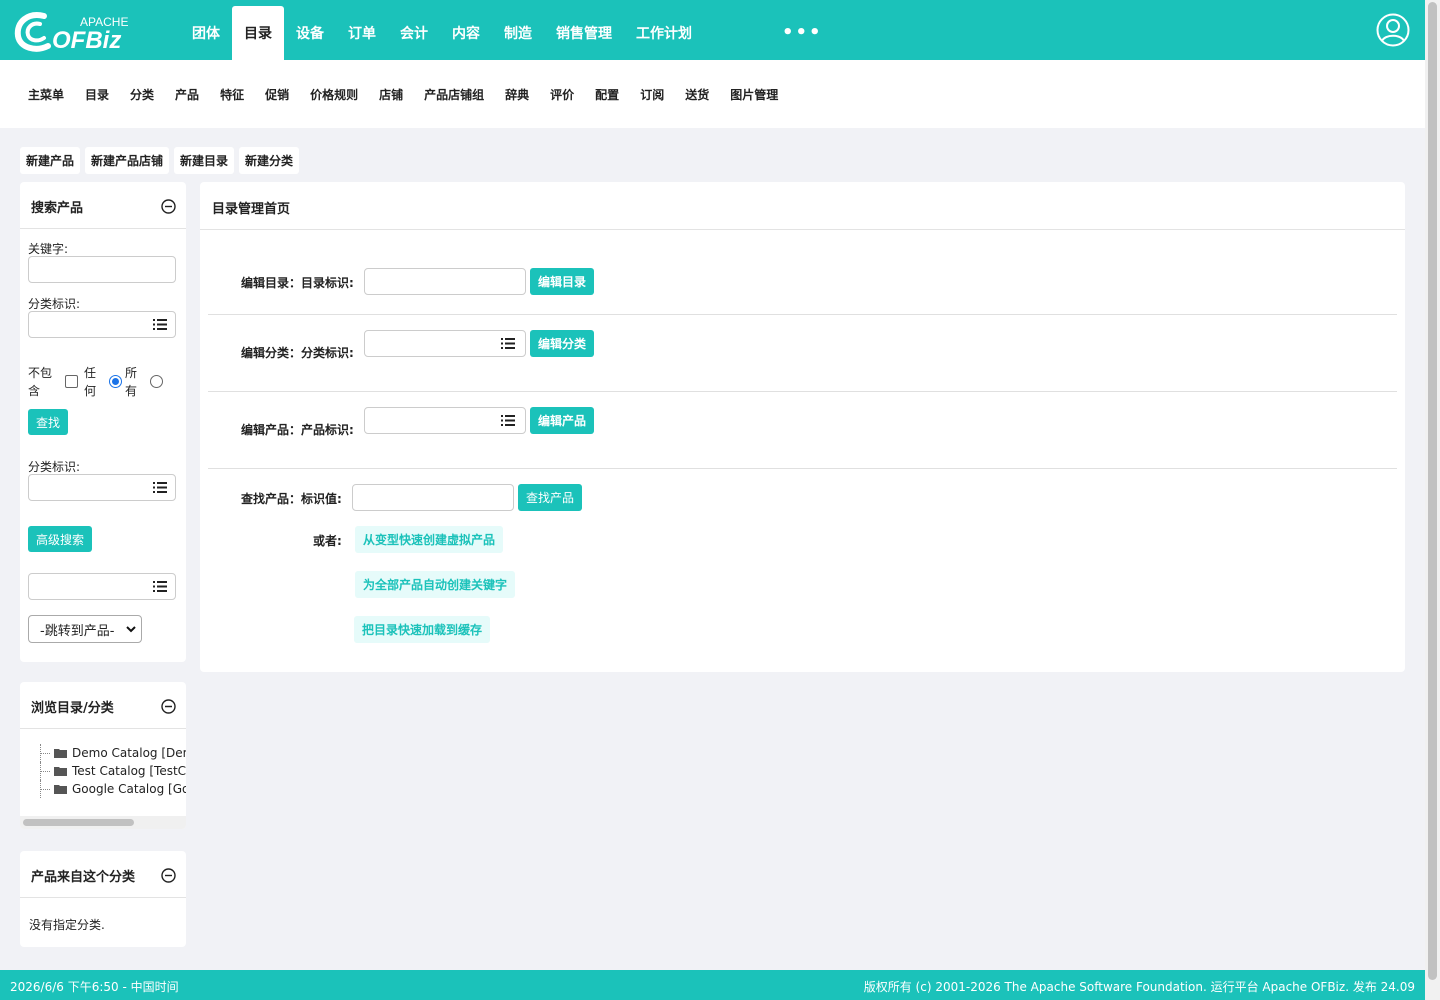 The height and width of the screenshot is (1000, 1440). Describe the element at coordinates (466, 33) in the screenshot. I see `nav-item: 内容` at that location.